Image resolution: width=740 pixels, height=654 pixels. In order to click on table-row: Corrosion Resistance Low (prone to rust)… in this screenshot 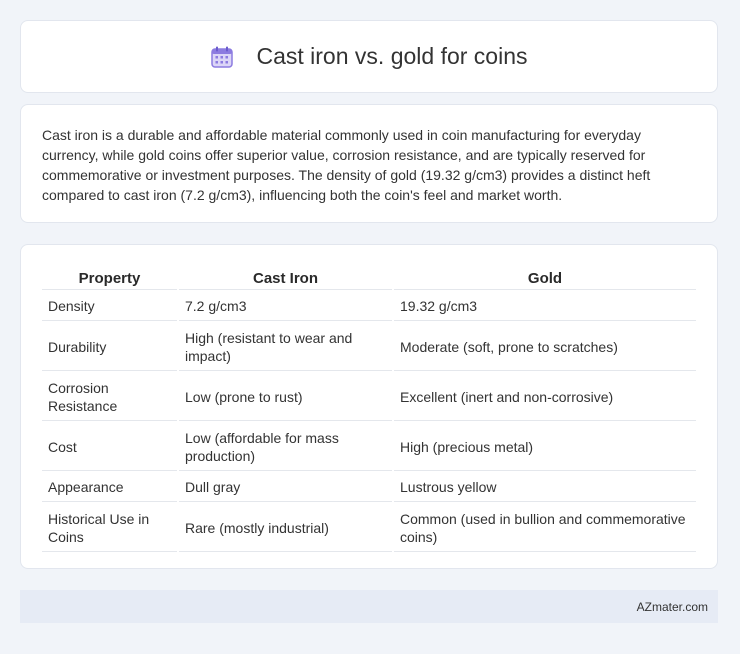, I will do `click(369, 397)`.